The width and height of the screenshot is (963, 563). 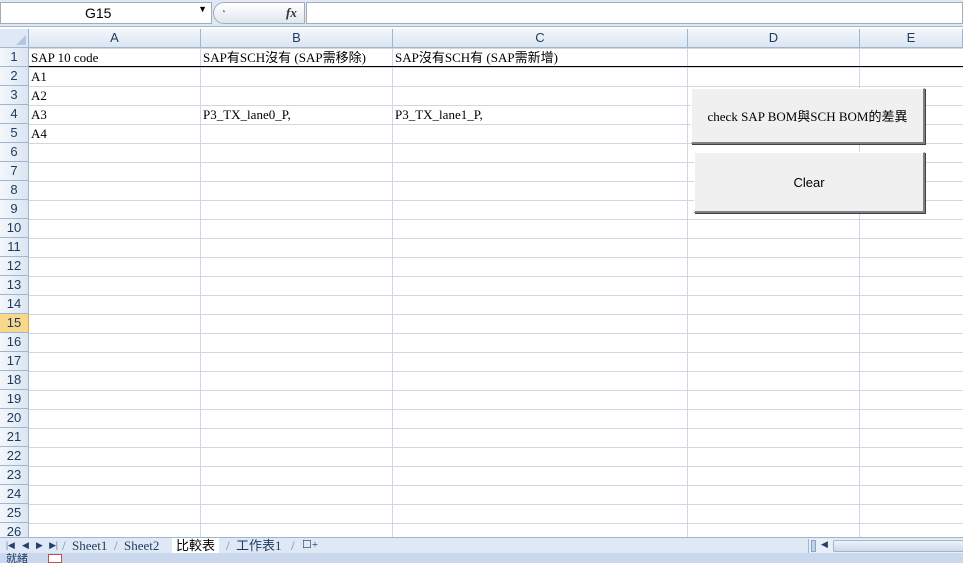 What do you see at coordinates (14, 95) in the screenshot?
I see `row-header-3: 3` at bounding box center [14, 95].